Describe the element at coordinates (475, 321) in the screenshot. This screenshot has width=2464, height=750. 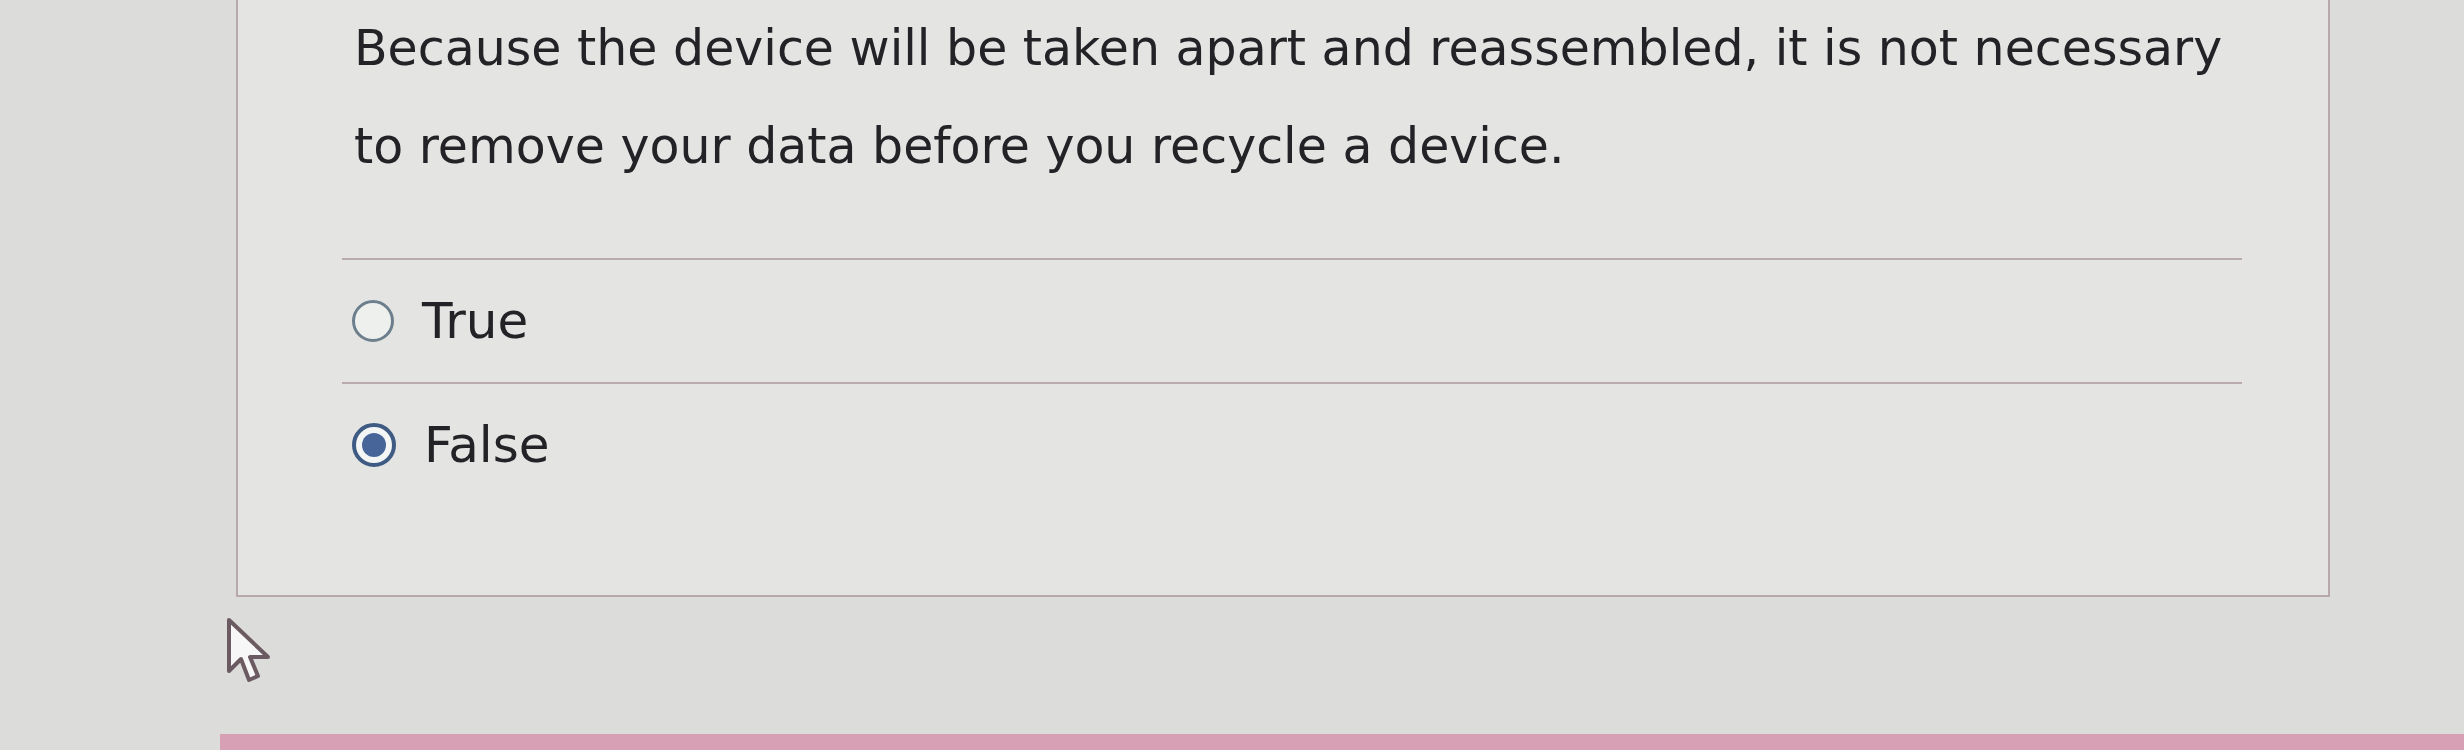
I see `option-label: True` at that location.